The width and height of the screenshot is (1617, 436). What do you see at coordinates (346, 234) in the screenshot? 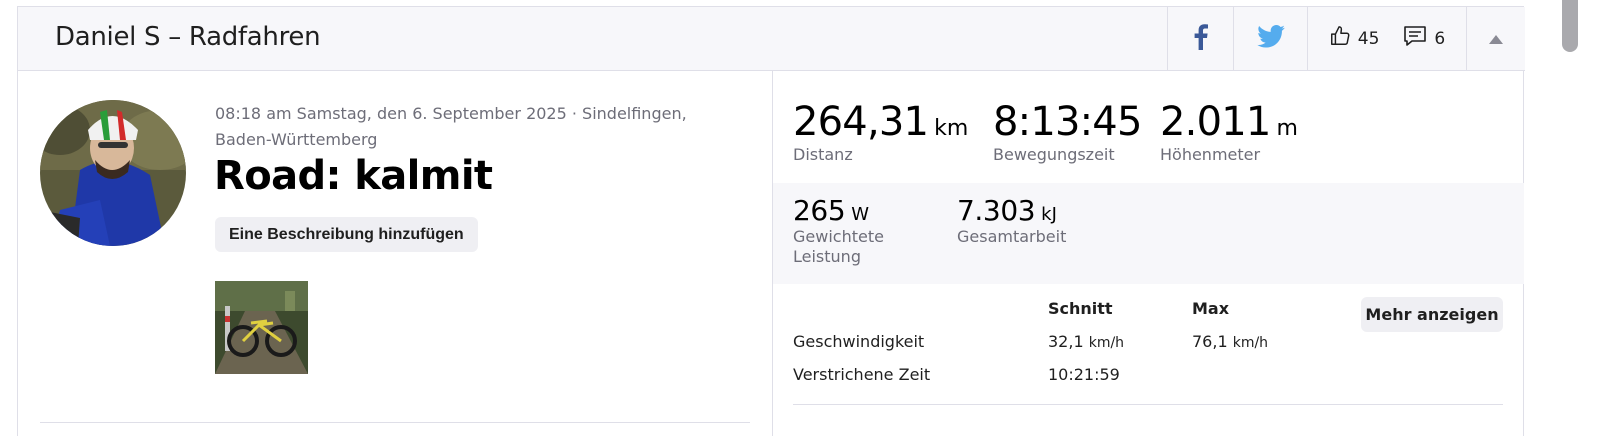
I see `add-description-button: Eine Beschreibung hinzufügen` at bounding box center [346, 234].